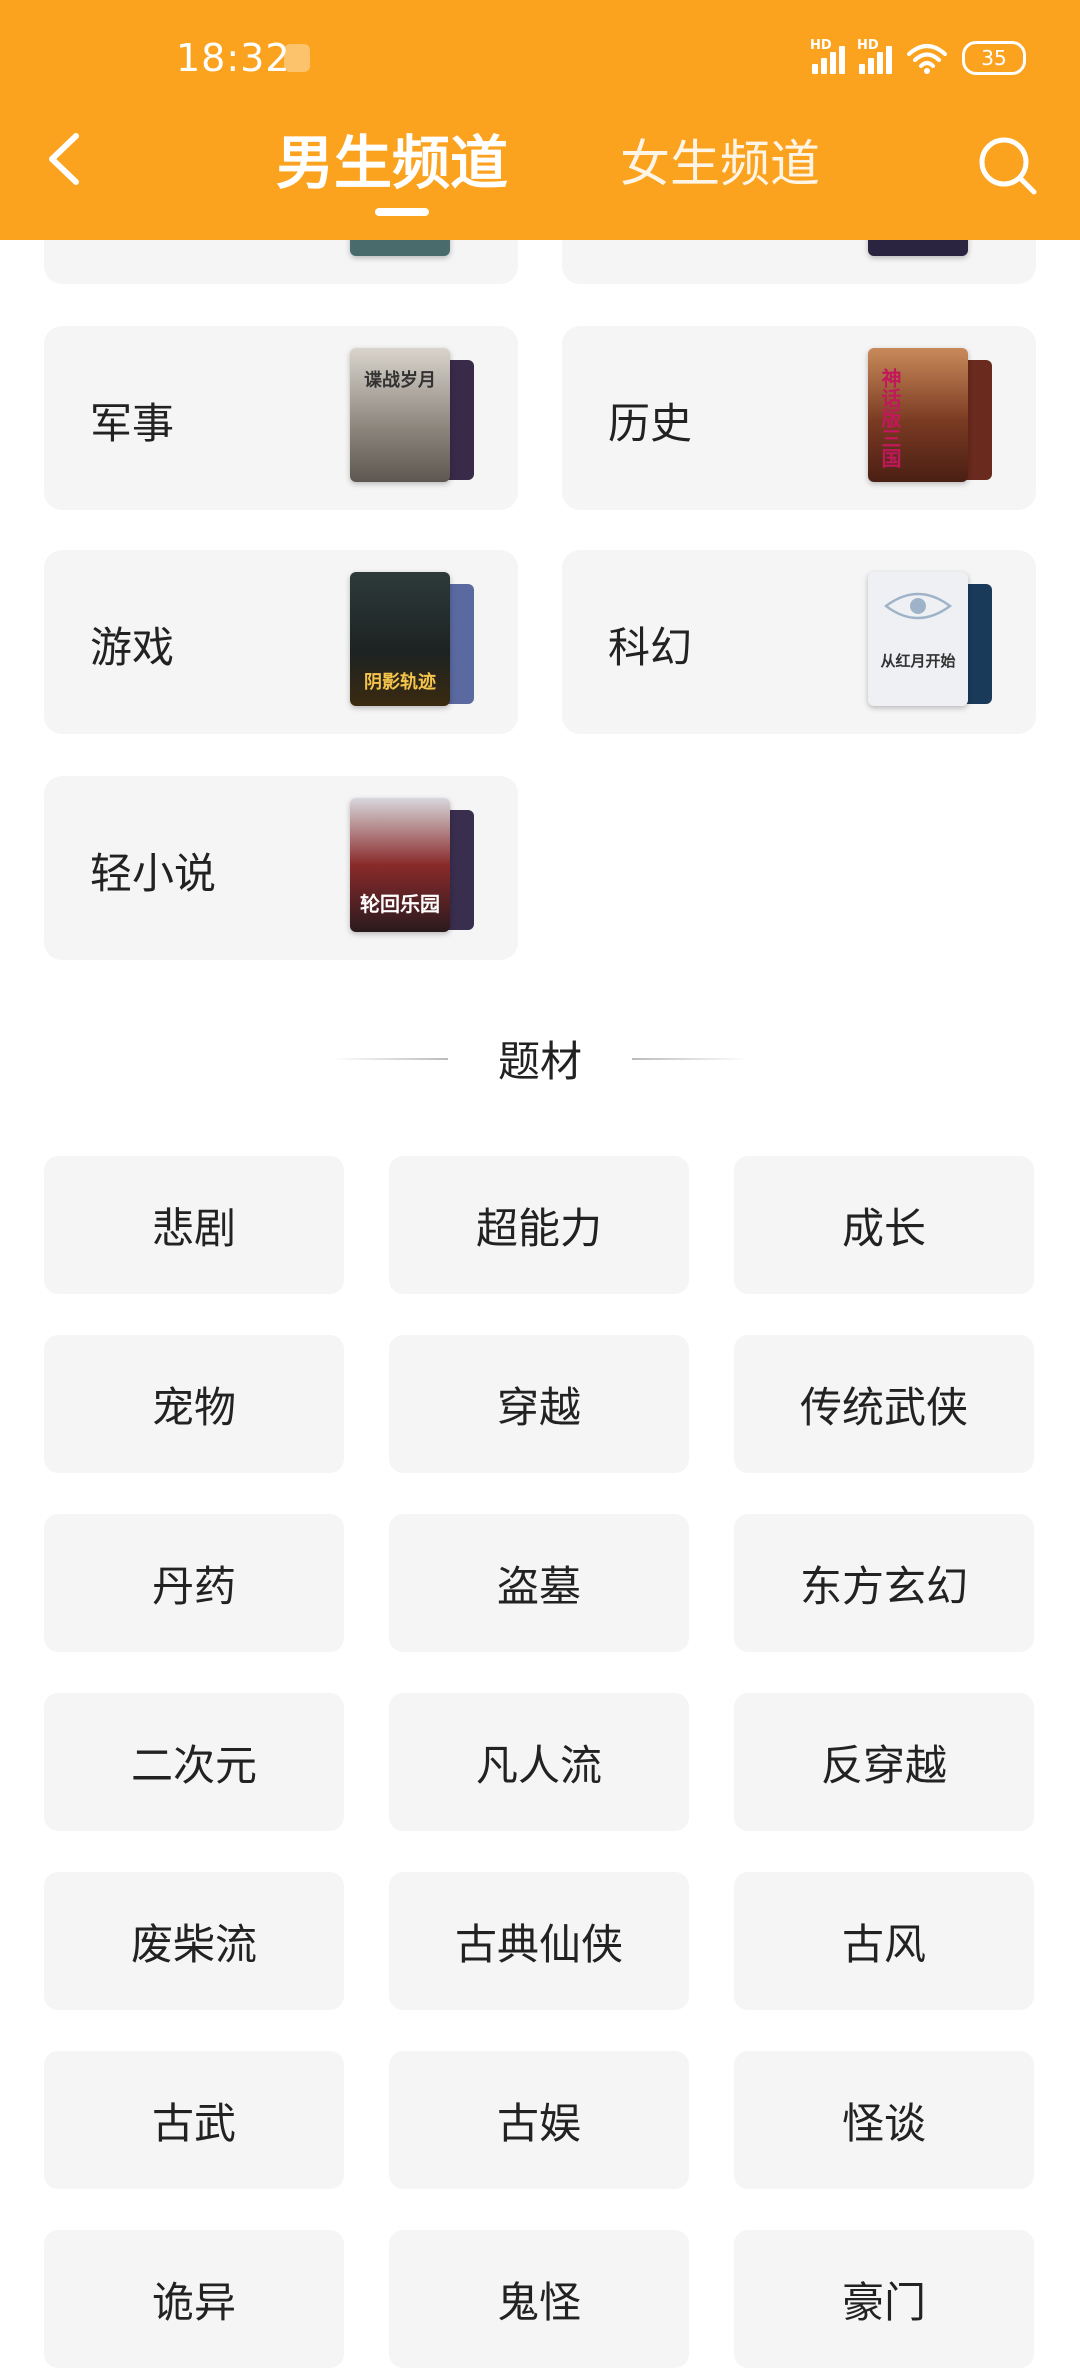  I want to click on tag-button: 鬼怪, so click(539, 2299).